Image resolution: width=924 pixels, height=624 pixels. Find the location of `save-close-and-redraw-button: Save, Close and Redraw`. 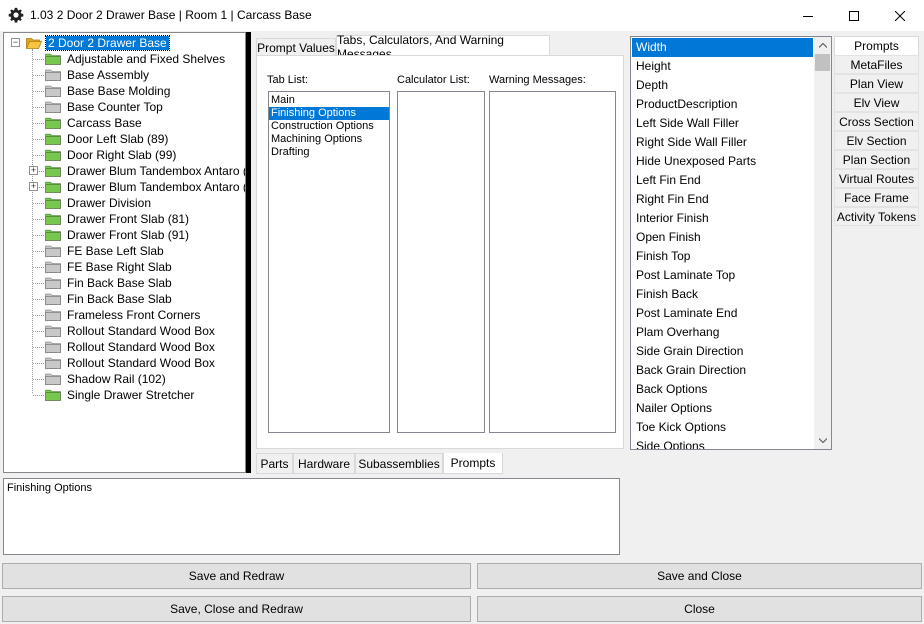

save-close-and-redraw-button: Save, Close and Redraw is located at coordinates (236, 609).